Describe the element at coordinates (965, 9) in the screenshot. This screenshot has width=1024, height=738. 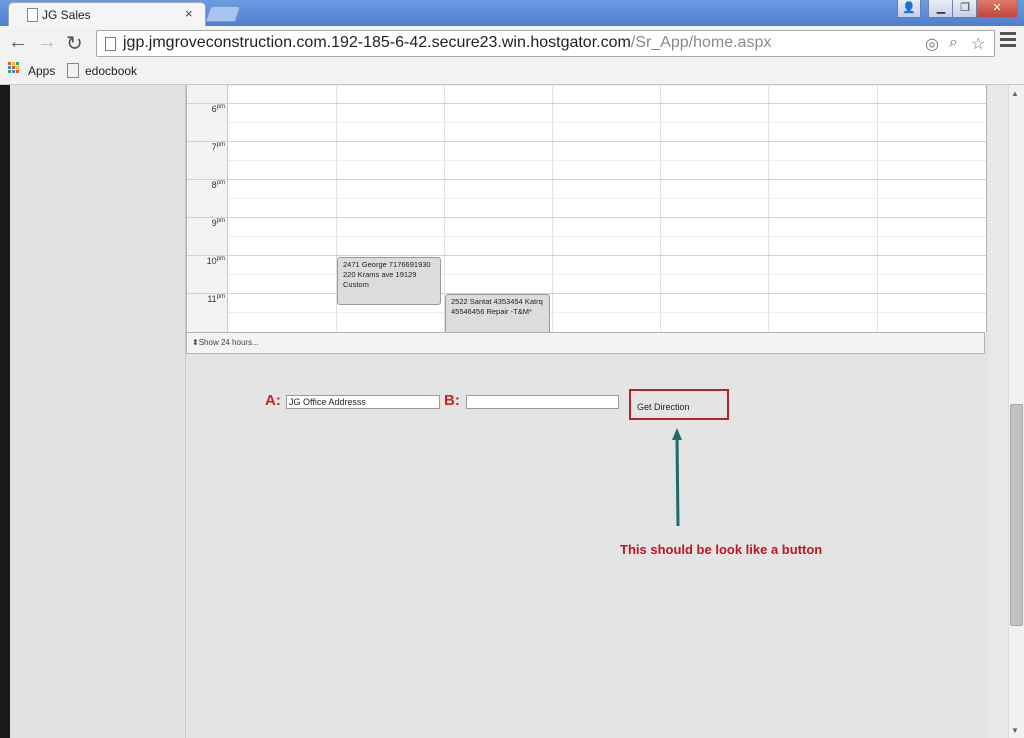
I see `restore-button: ❐` at that location.